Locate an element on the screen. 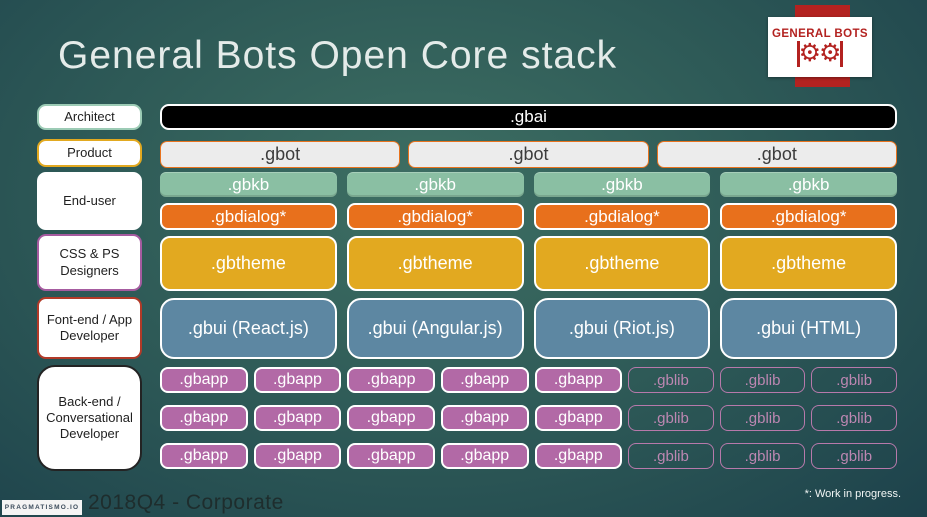 The image size is (927, 517). row-gbot: .gbot .gbot .gbot is located at coordinates (528, 154).